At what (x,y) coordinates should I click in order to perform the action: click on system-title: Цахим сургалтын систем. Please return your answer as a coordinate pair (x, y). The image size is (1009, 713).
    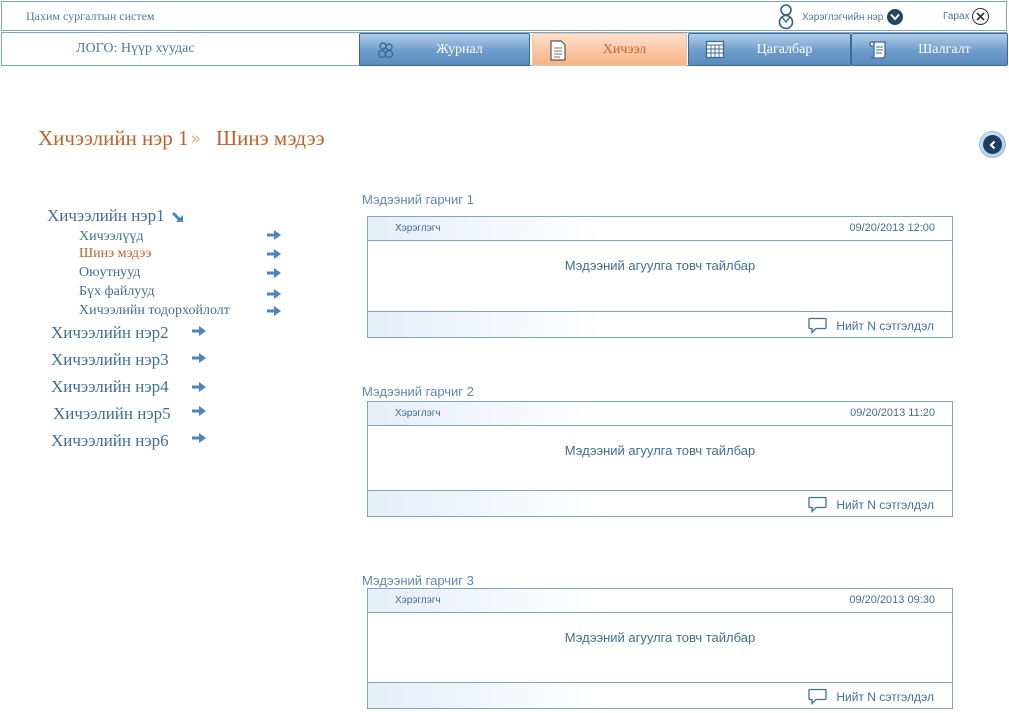
    Looking at the image, I should click on (90, 16).